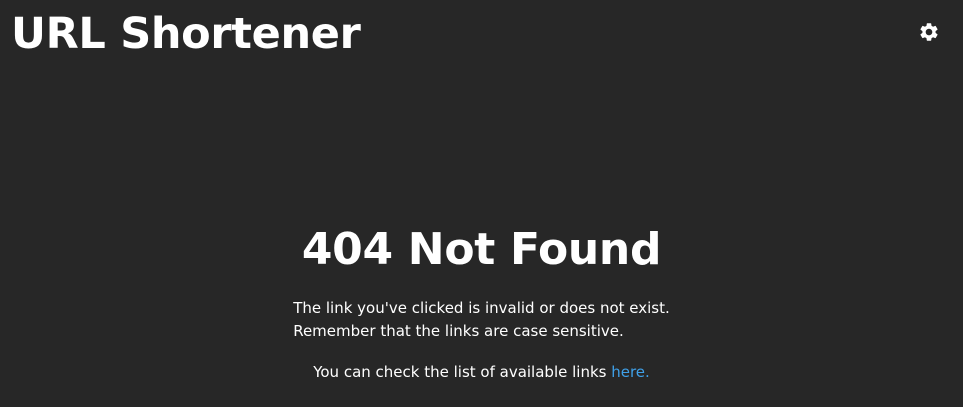 The image size is (963, 407). I want to click on error-heading: 404 Not Found, so click(481, 249).